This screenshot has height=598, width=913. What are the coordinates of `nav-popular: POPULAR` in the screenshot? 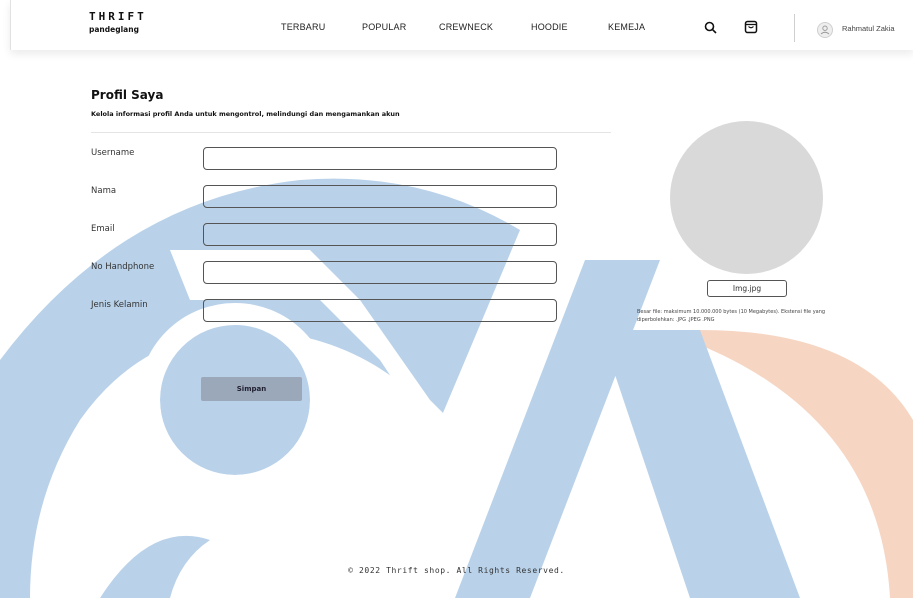 It's located at (384, 27).